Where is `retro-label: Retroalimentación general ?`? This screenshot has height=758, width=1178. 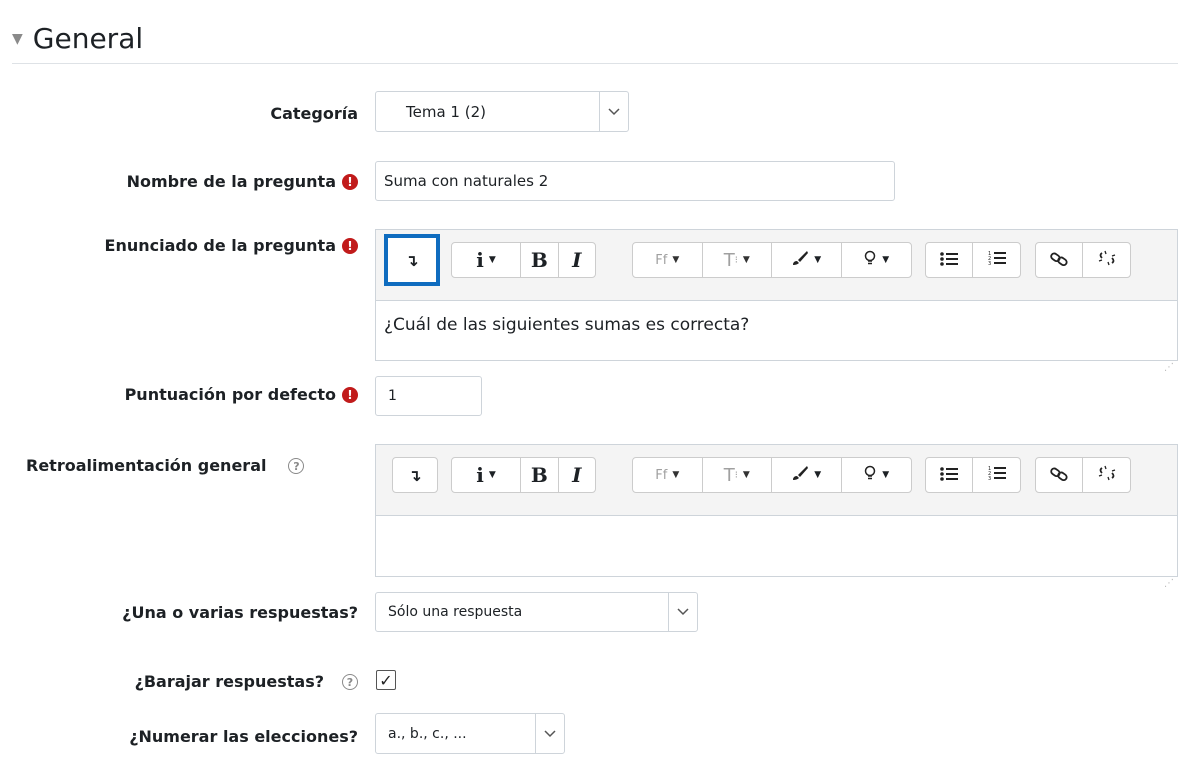
retro-label: Retroalimentación general ? is located at coordinates (165, 465).